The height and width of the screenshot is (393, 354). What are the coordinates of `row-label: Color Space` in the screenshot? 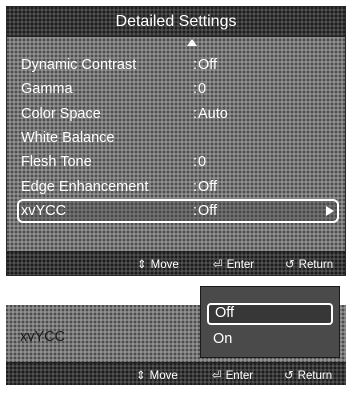 It's located at (61, 114).